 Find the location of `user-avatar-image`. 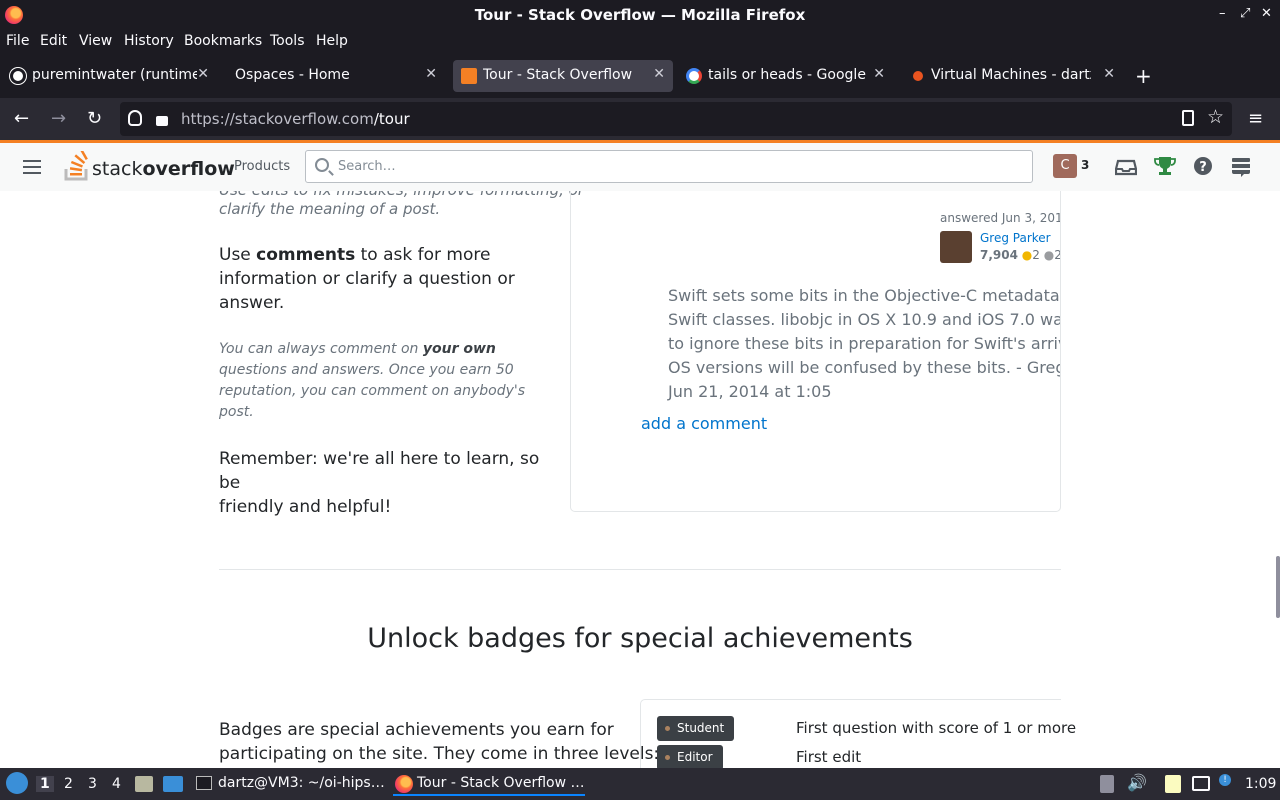

user-avatar-image is located at coordinates (956, 247).